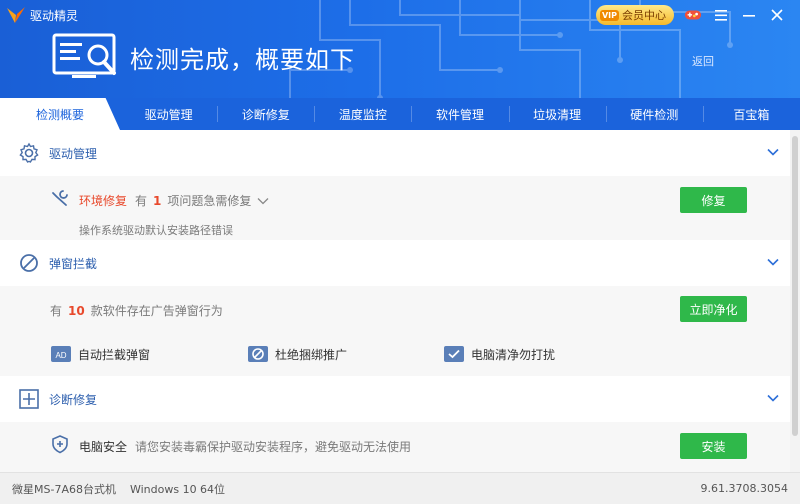 This screenshot has width=800, height=504. I want to click on tab-toolbox: 百宝箱, so click(751, 114).